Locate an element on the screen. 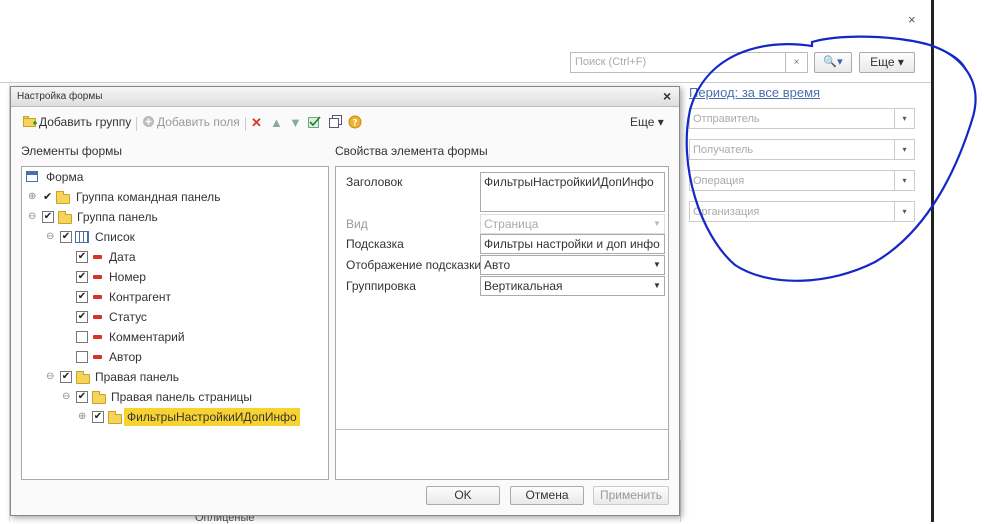  checkmark-icon: ✔ is located at coordinates (47, 197).